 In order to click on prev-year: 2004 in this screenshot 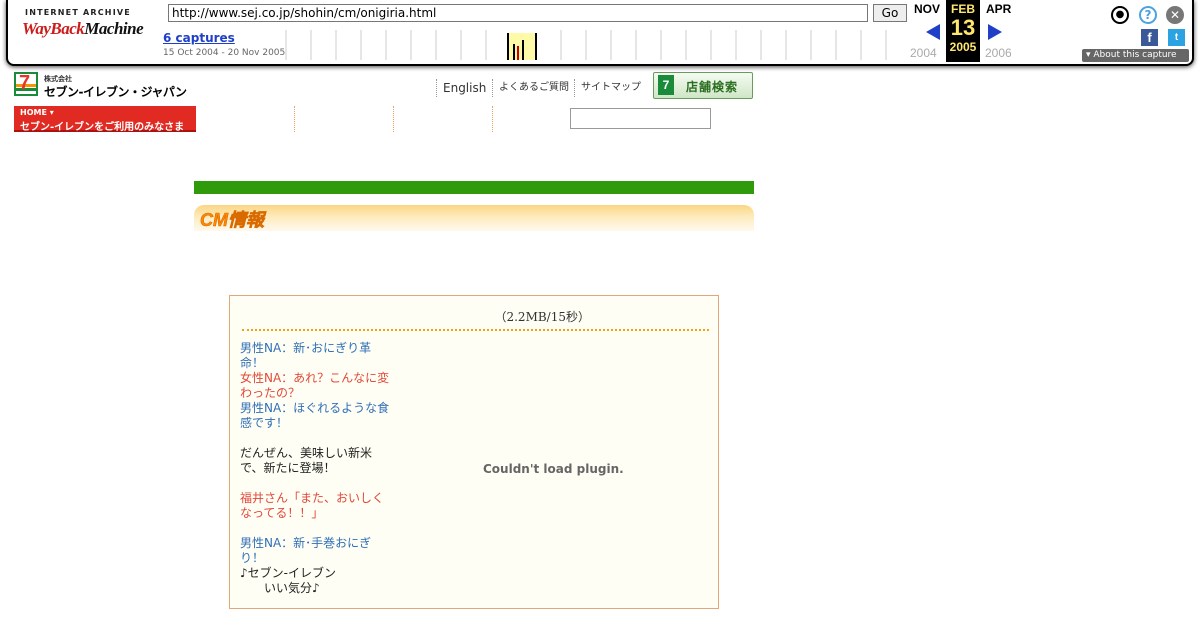, I will do `click(923, 53)`.